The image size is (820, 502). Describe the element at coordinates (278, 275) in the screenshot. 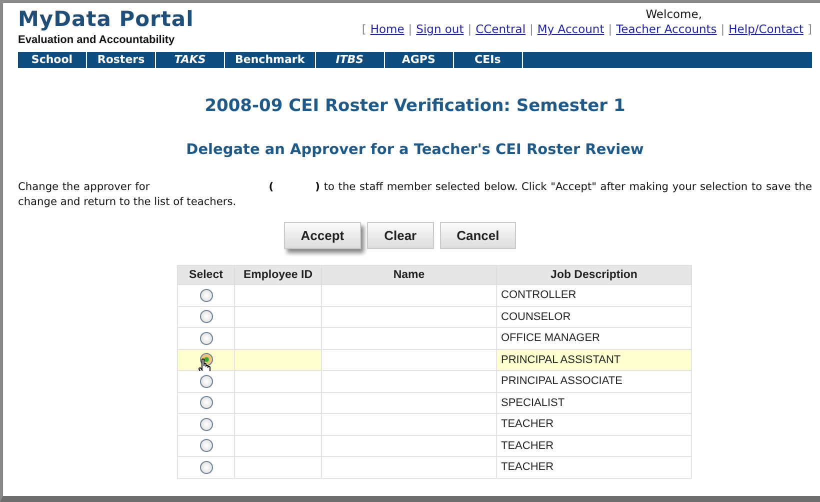

I see `column-header: Employee ID` at that location.